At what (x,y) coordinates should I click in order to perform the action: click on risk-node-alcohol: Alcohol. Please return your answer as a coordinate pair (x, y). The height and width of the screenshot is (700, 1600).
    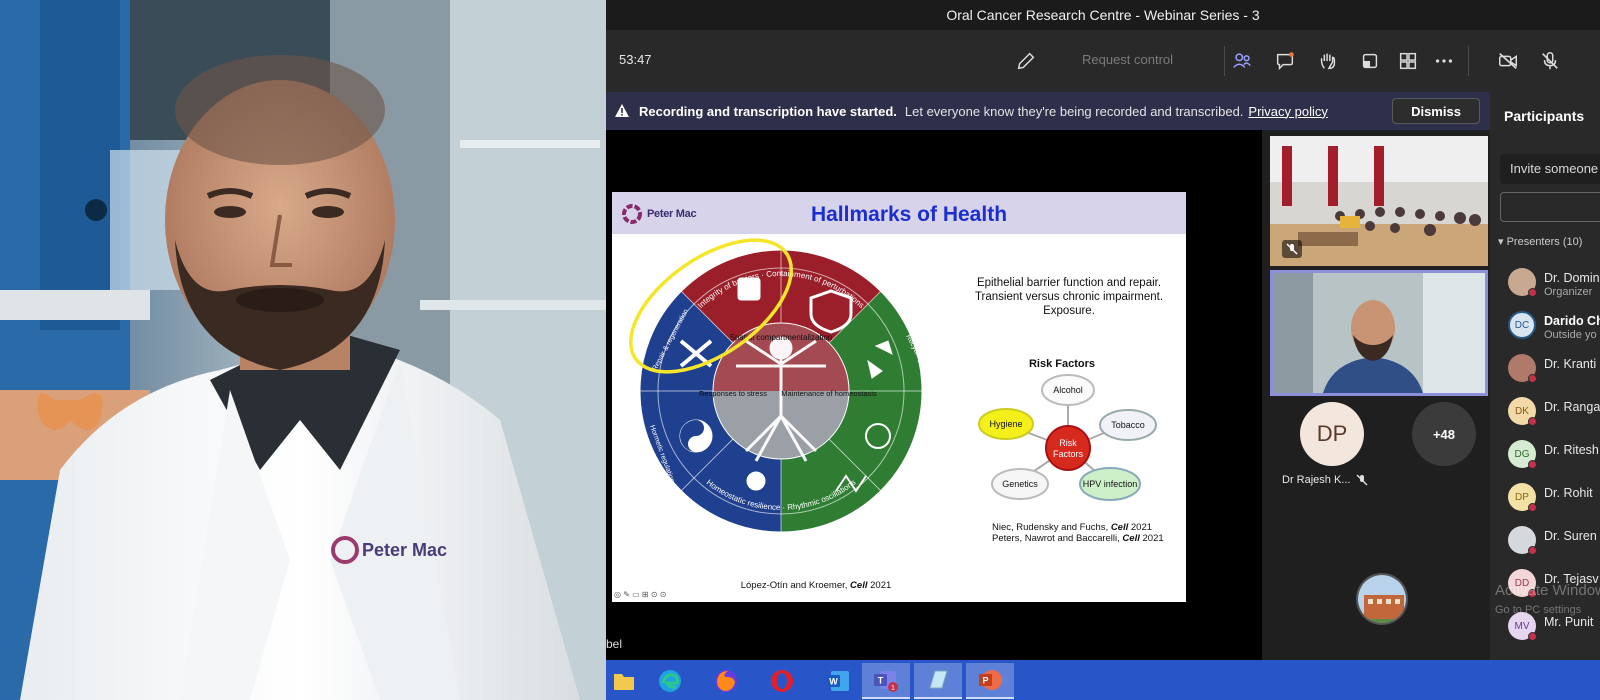
    Looking at the image, I should click on (1068, 390).